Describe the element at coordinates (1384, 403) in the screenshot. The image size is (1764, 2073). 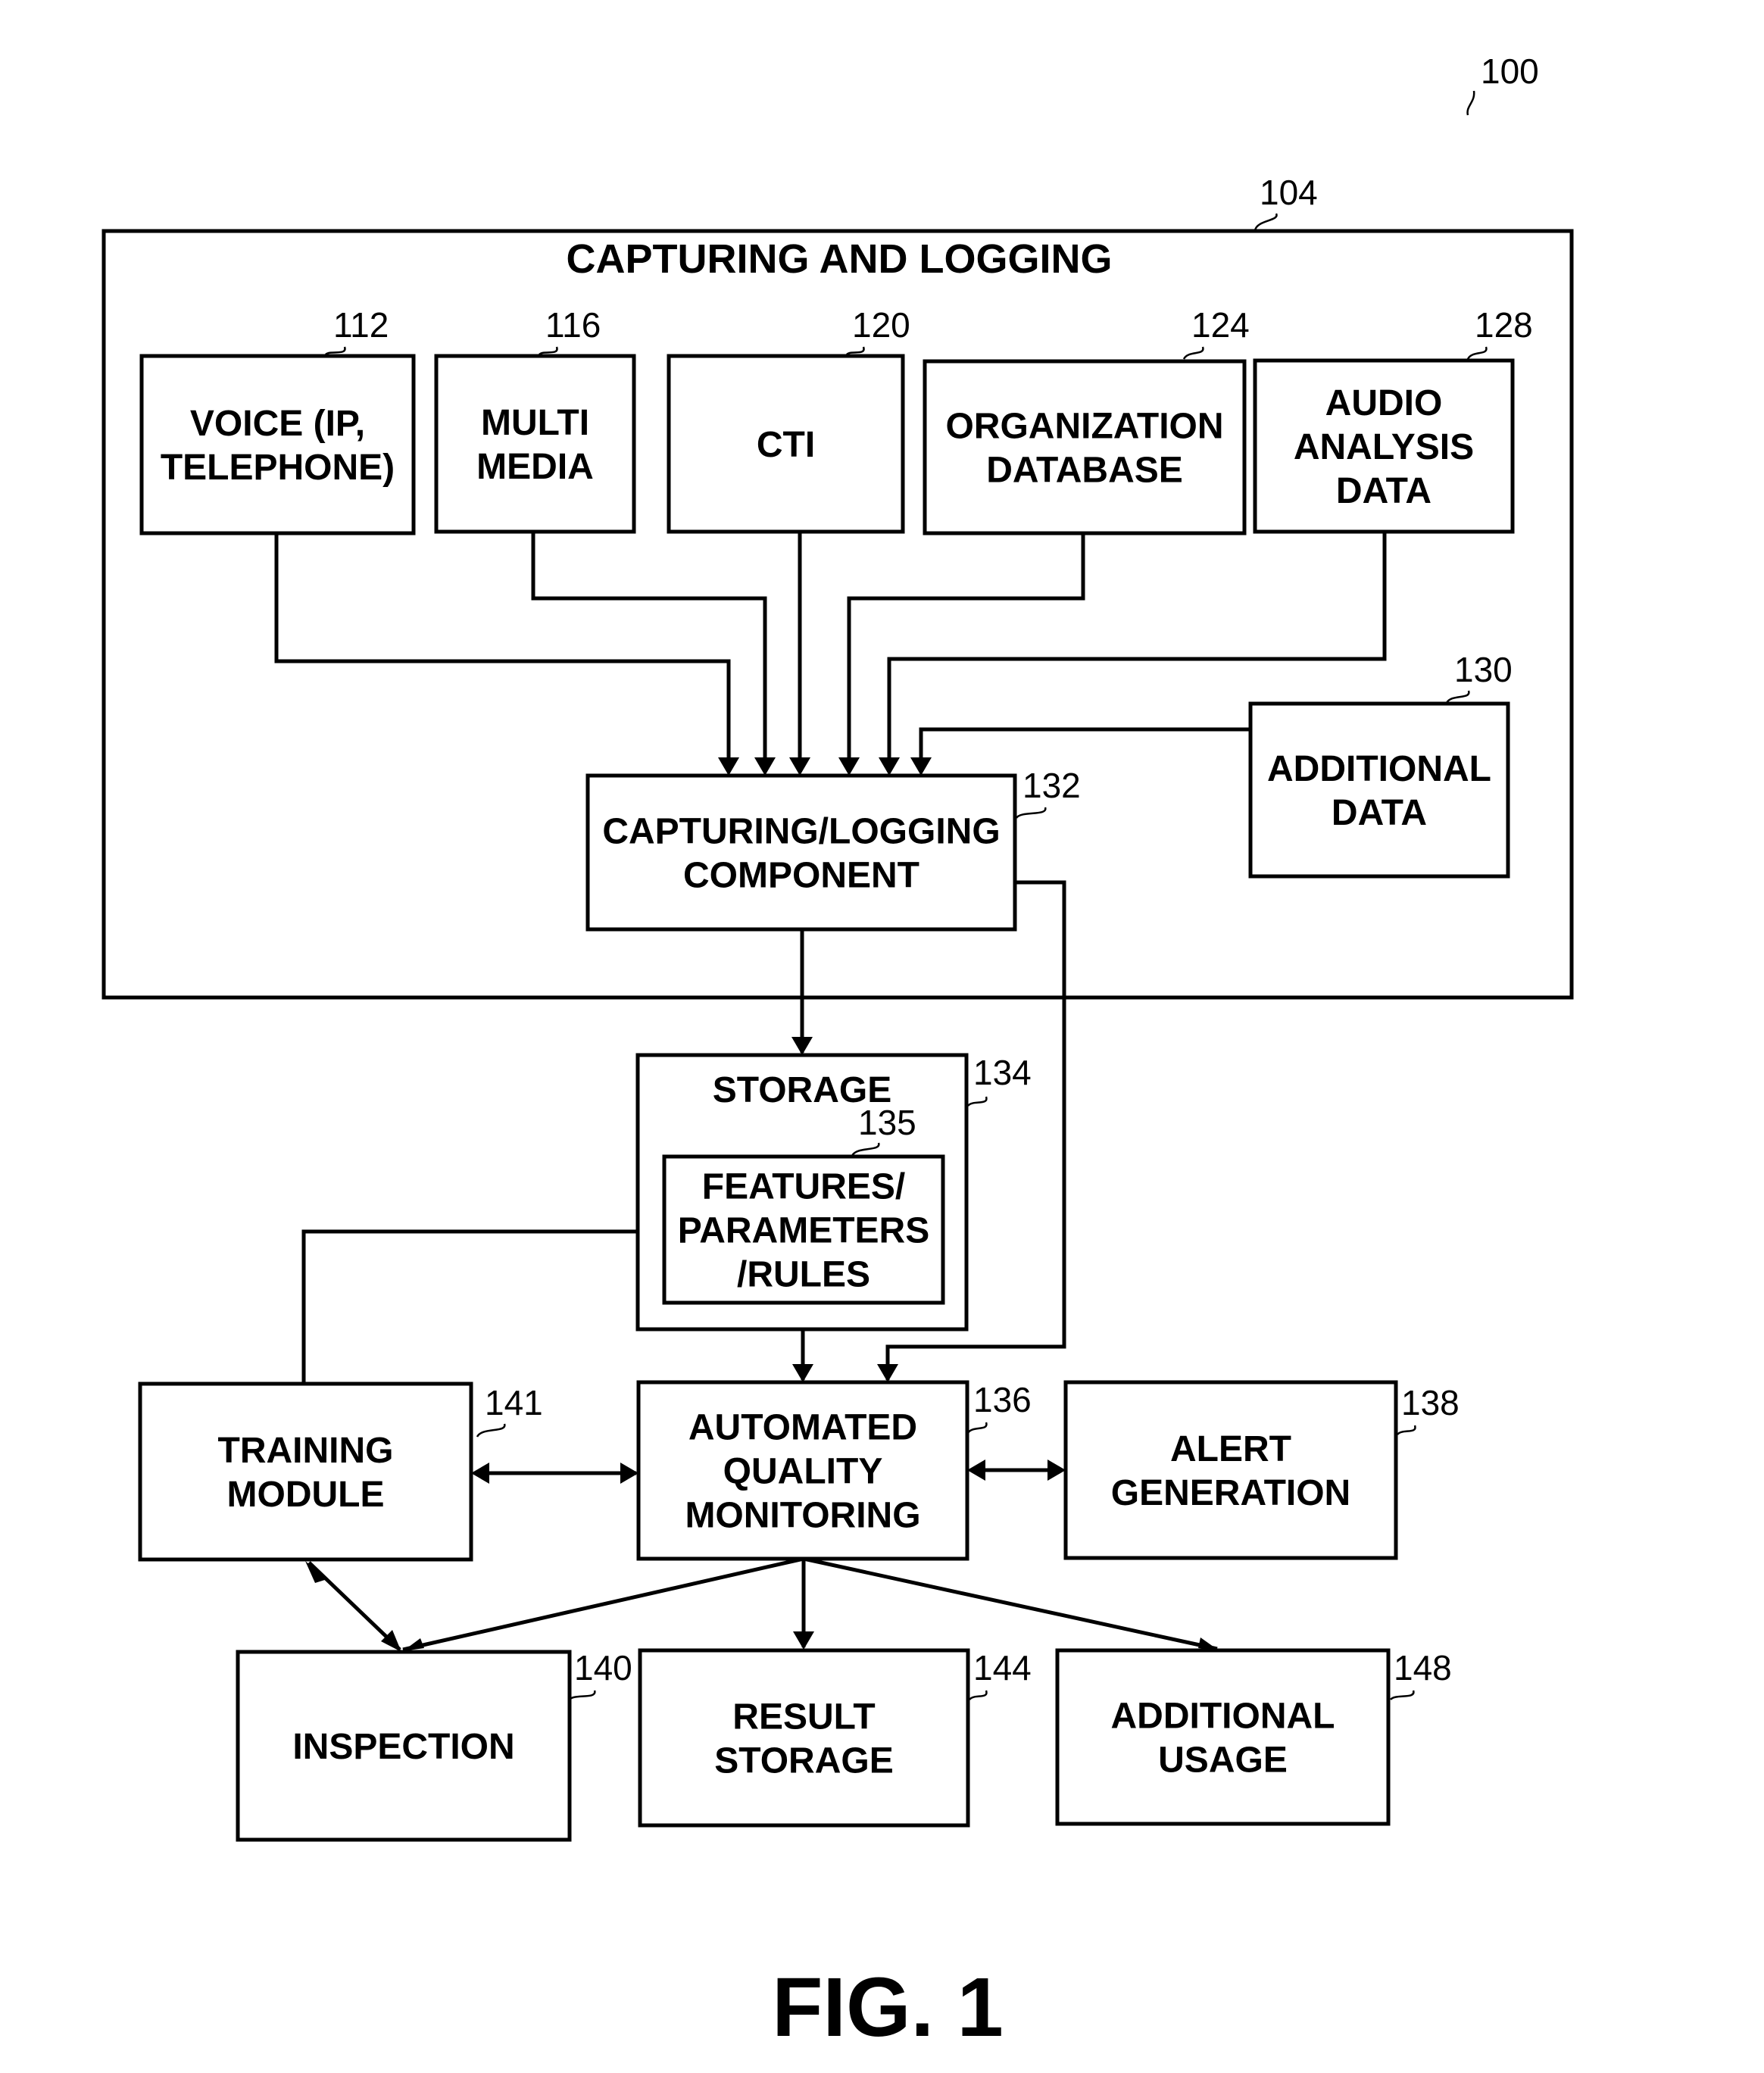
I see `audio-analysis-label-line: AUDIO` at that location.